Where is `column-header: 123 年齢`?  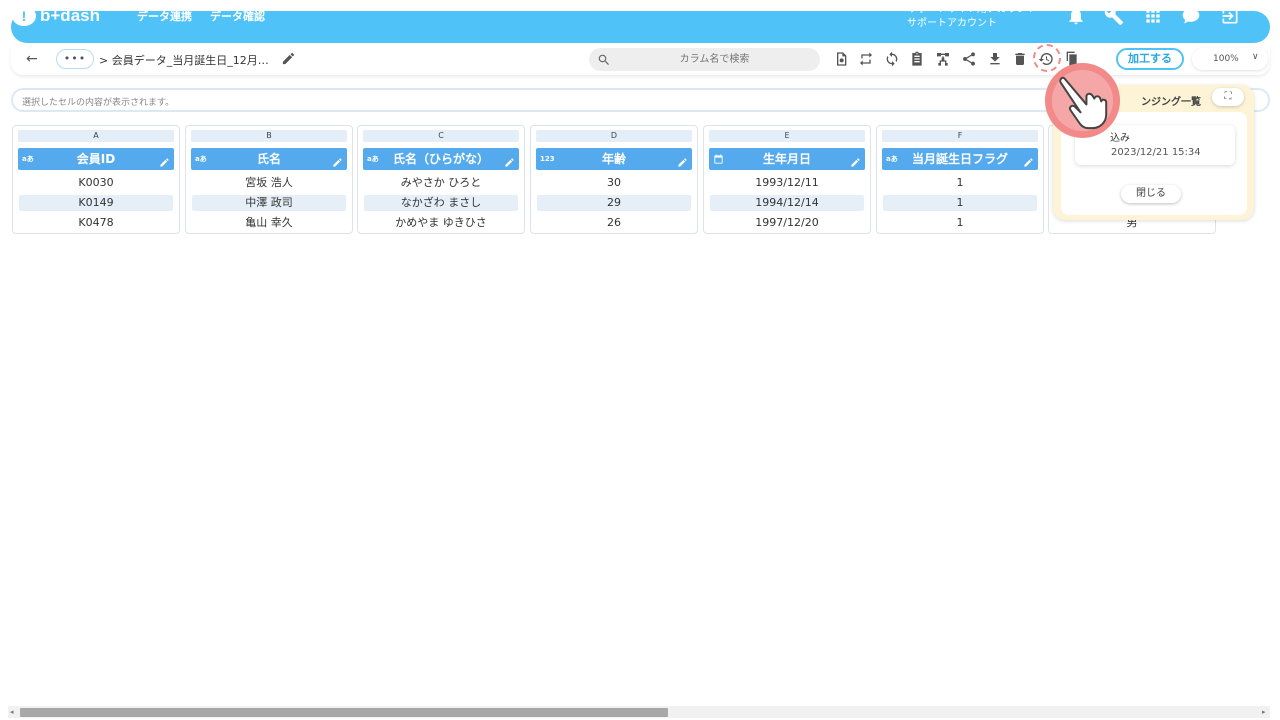
column-header: 123 年齢 is located at coordinates (614, 159).